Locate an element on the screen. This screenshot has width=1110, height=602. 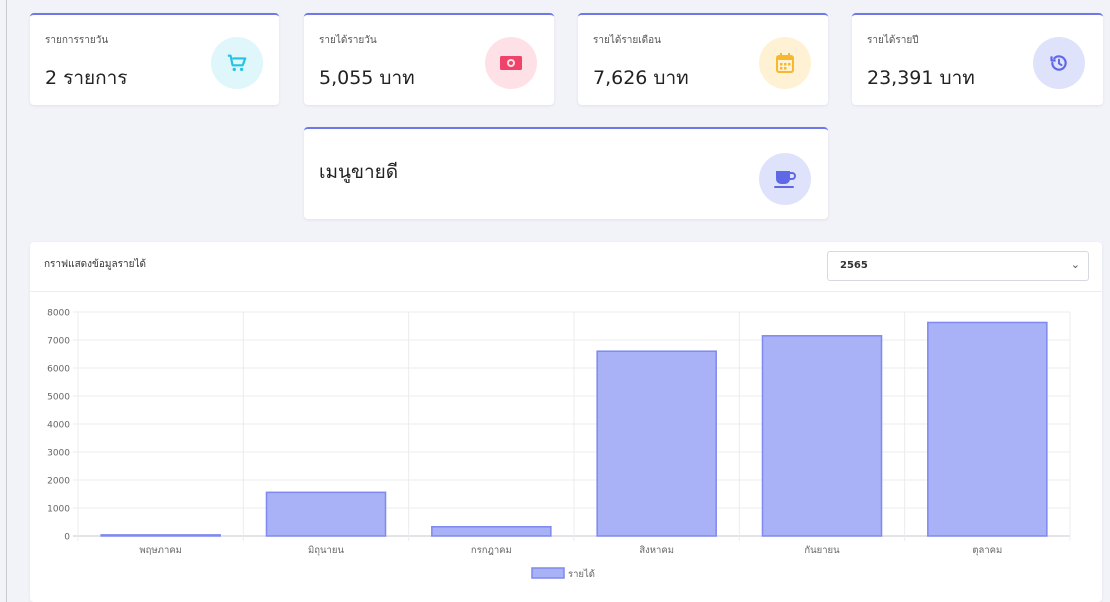
stat-value: 2 รายการ is located at coordinates (86, 78).